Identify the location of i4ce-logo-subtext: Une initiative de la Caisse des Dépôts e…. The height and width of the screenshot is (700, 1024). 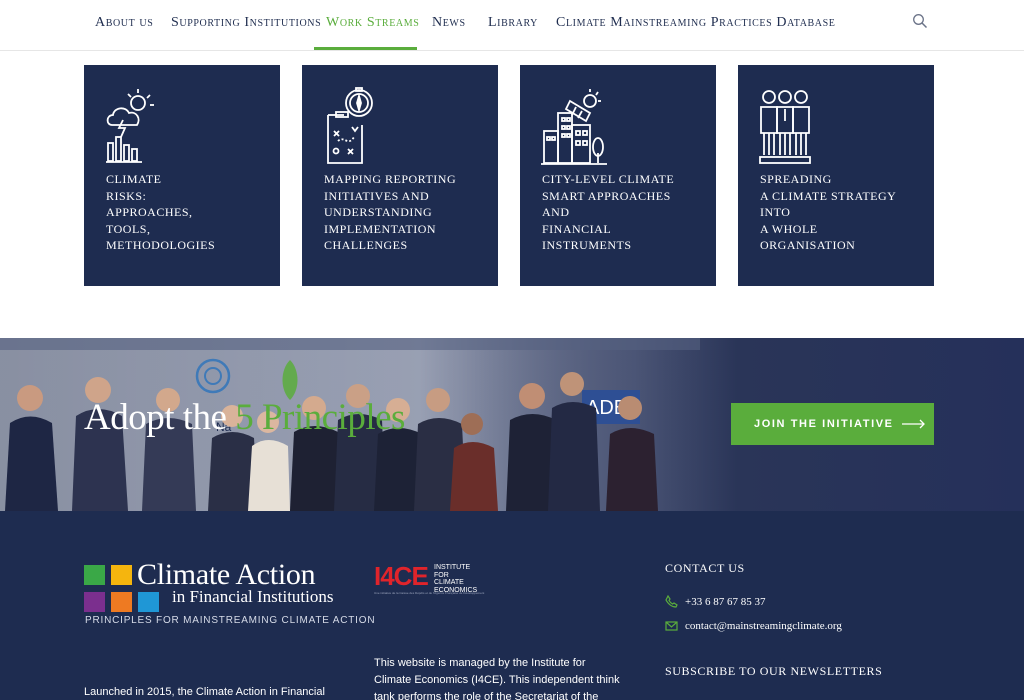
(429, 593).